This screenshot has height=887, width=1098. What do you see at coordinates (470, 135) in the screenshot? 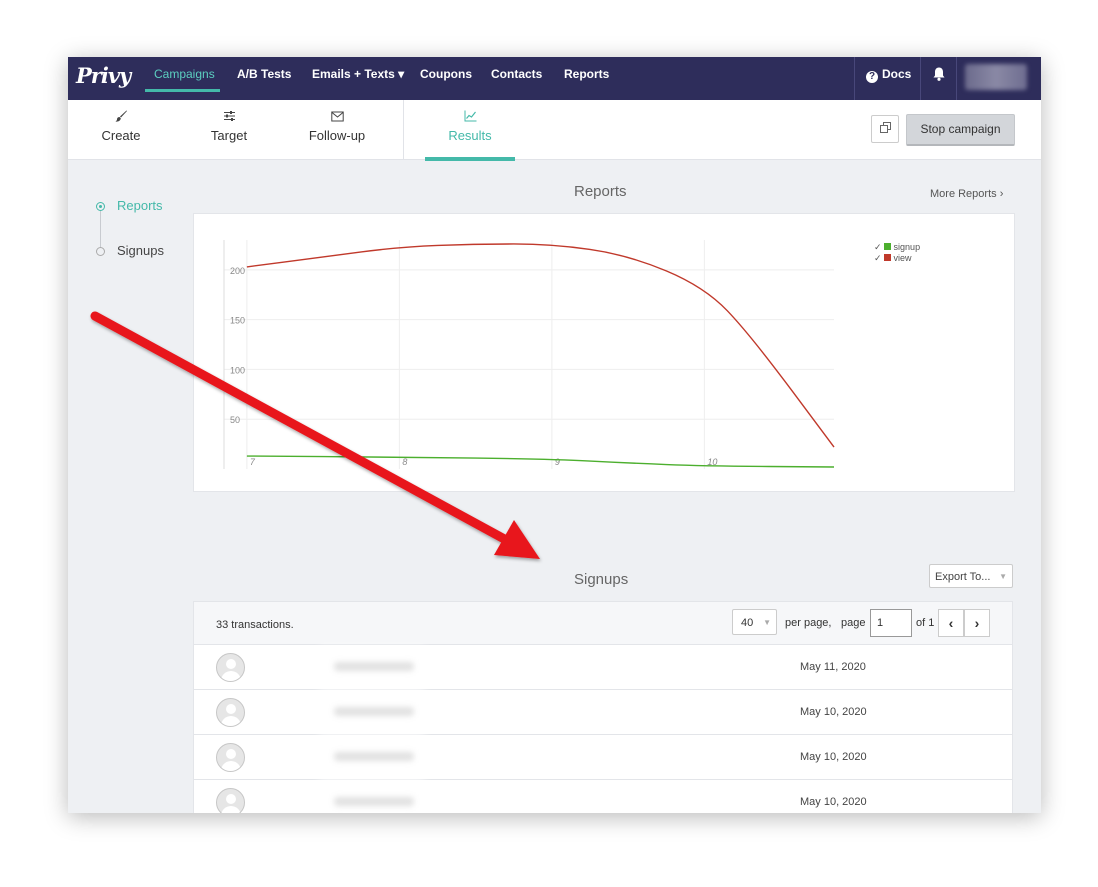
I see `step-label: Results` at bounding box center [470, 135].